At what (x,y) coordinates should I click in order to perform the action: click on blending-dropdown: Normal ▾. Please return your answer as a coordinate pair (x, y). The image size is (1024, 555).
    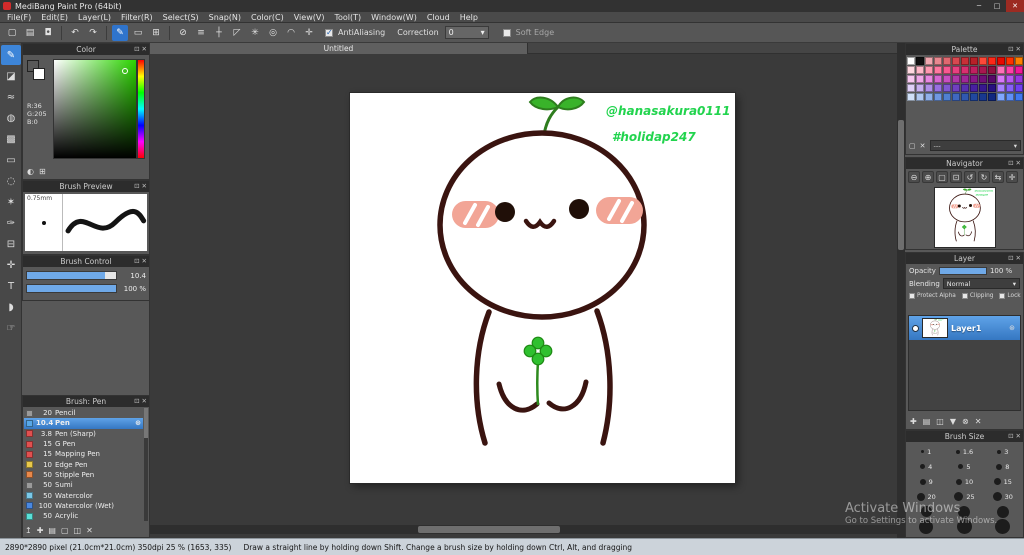
    Looking at the image, I should click on (981, 283).